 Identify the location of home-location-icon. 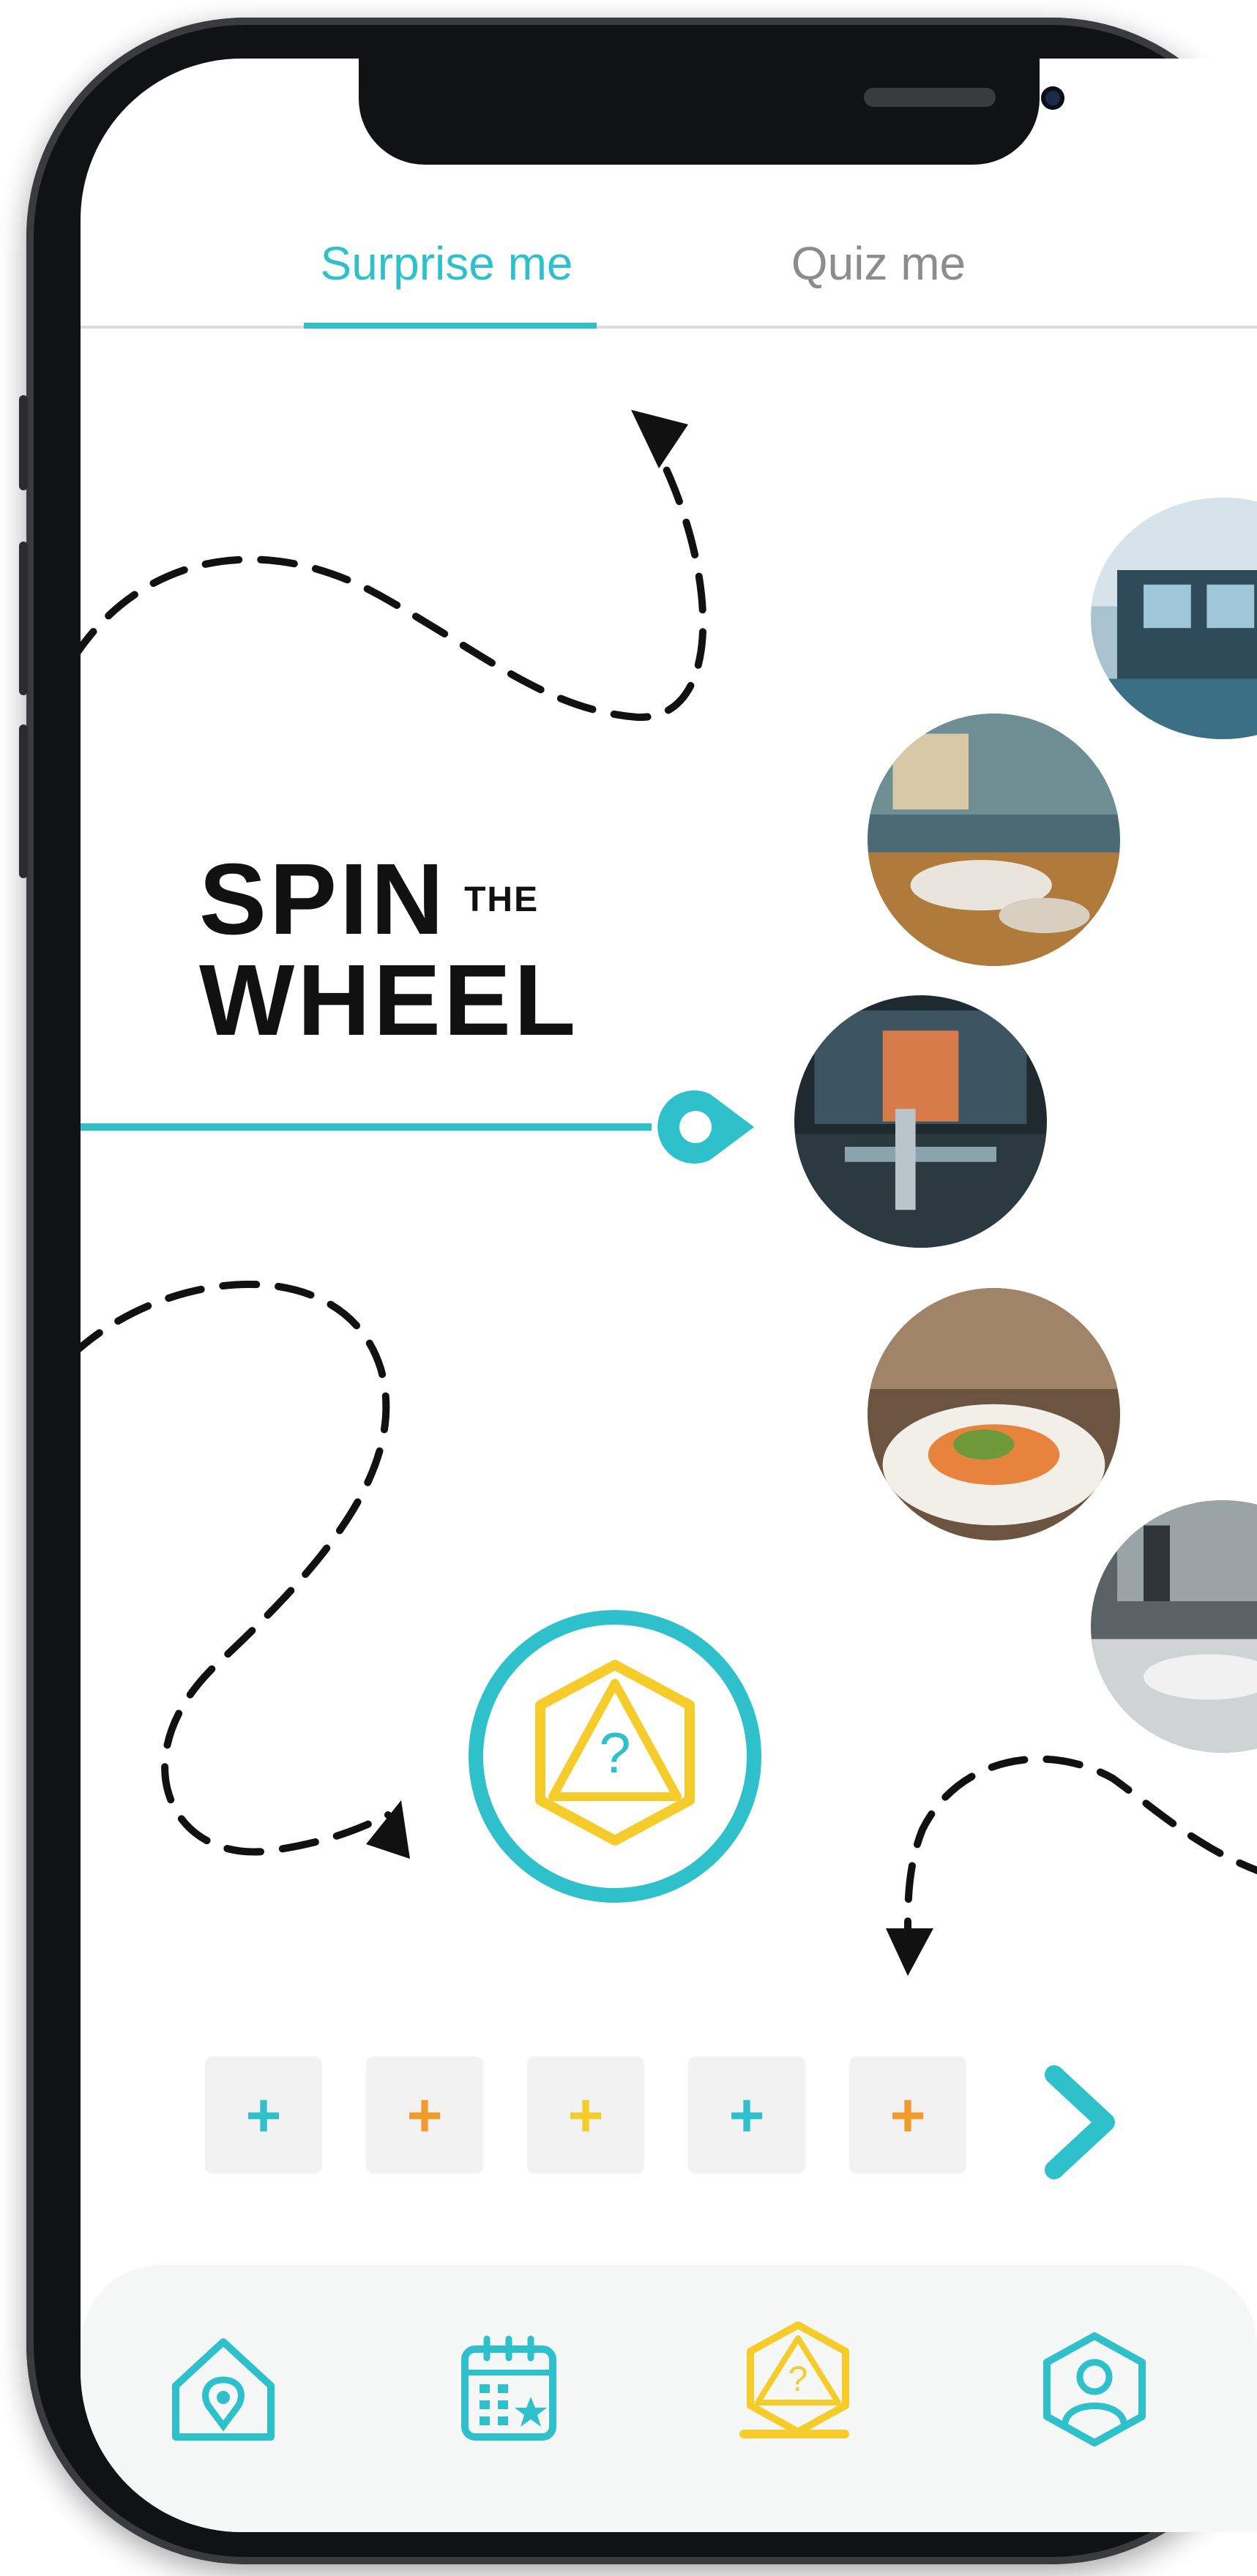
(223, 2389).